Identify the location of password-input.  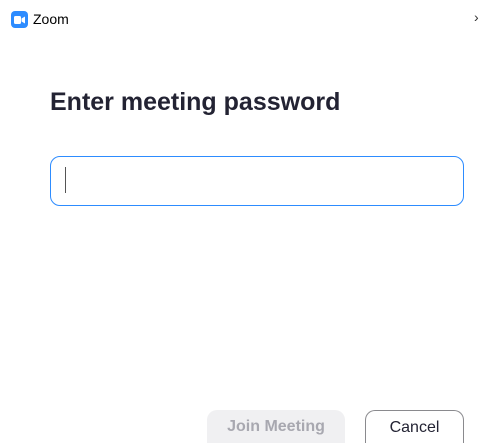
(257, 181).